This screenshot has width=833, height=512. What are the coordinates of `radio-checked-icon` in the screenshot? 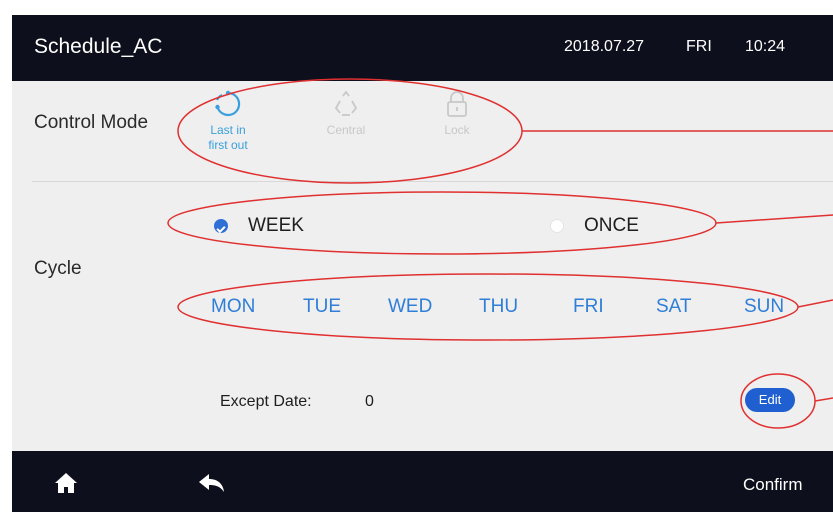 It's located at (221, 226).